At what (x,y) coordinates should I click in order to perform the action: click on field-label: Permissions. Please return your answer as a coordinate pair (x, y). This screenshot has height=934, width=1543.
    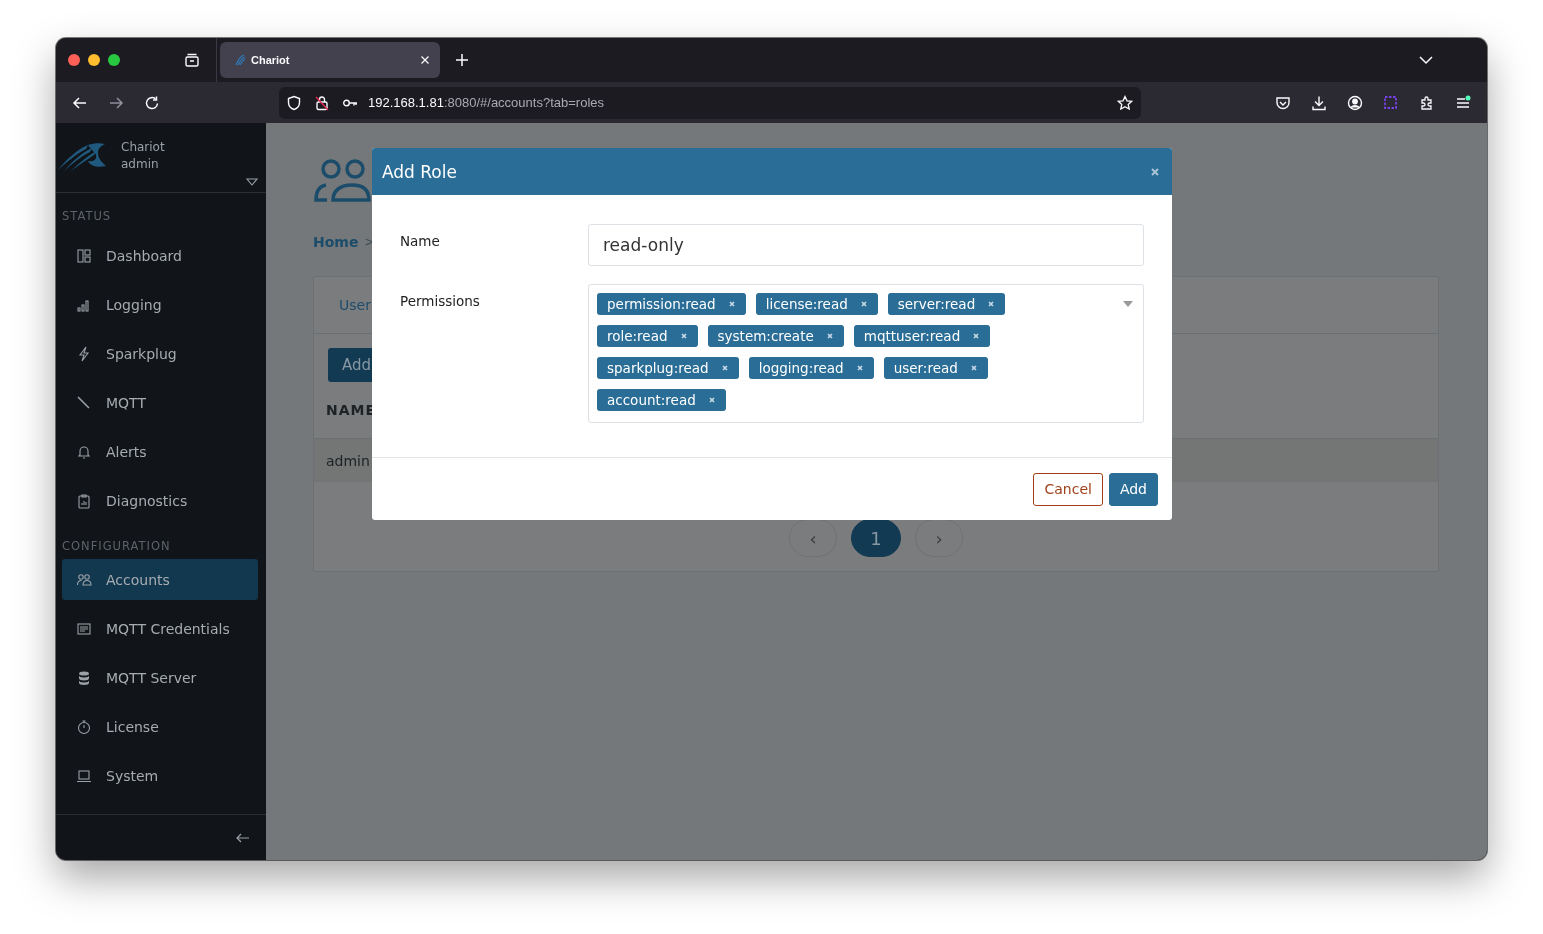
    Looking at the image, I should click on (440, 300).